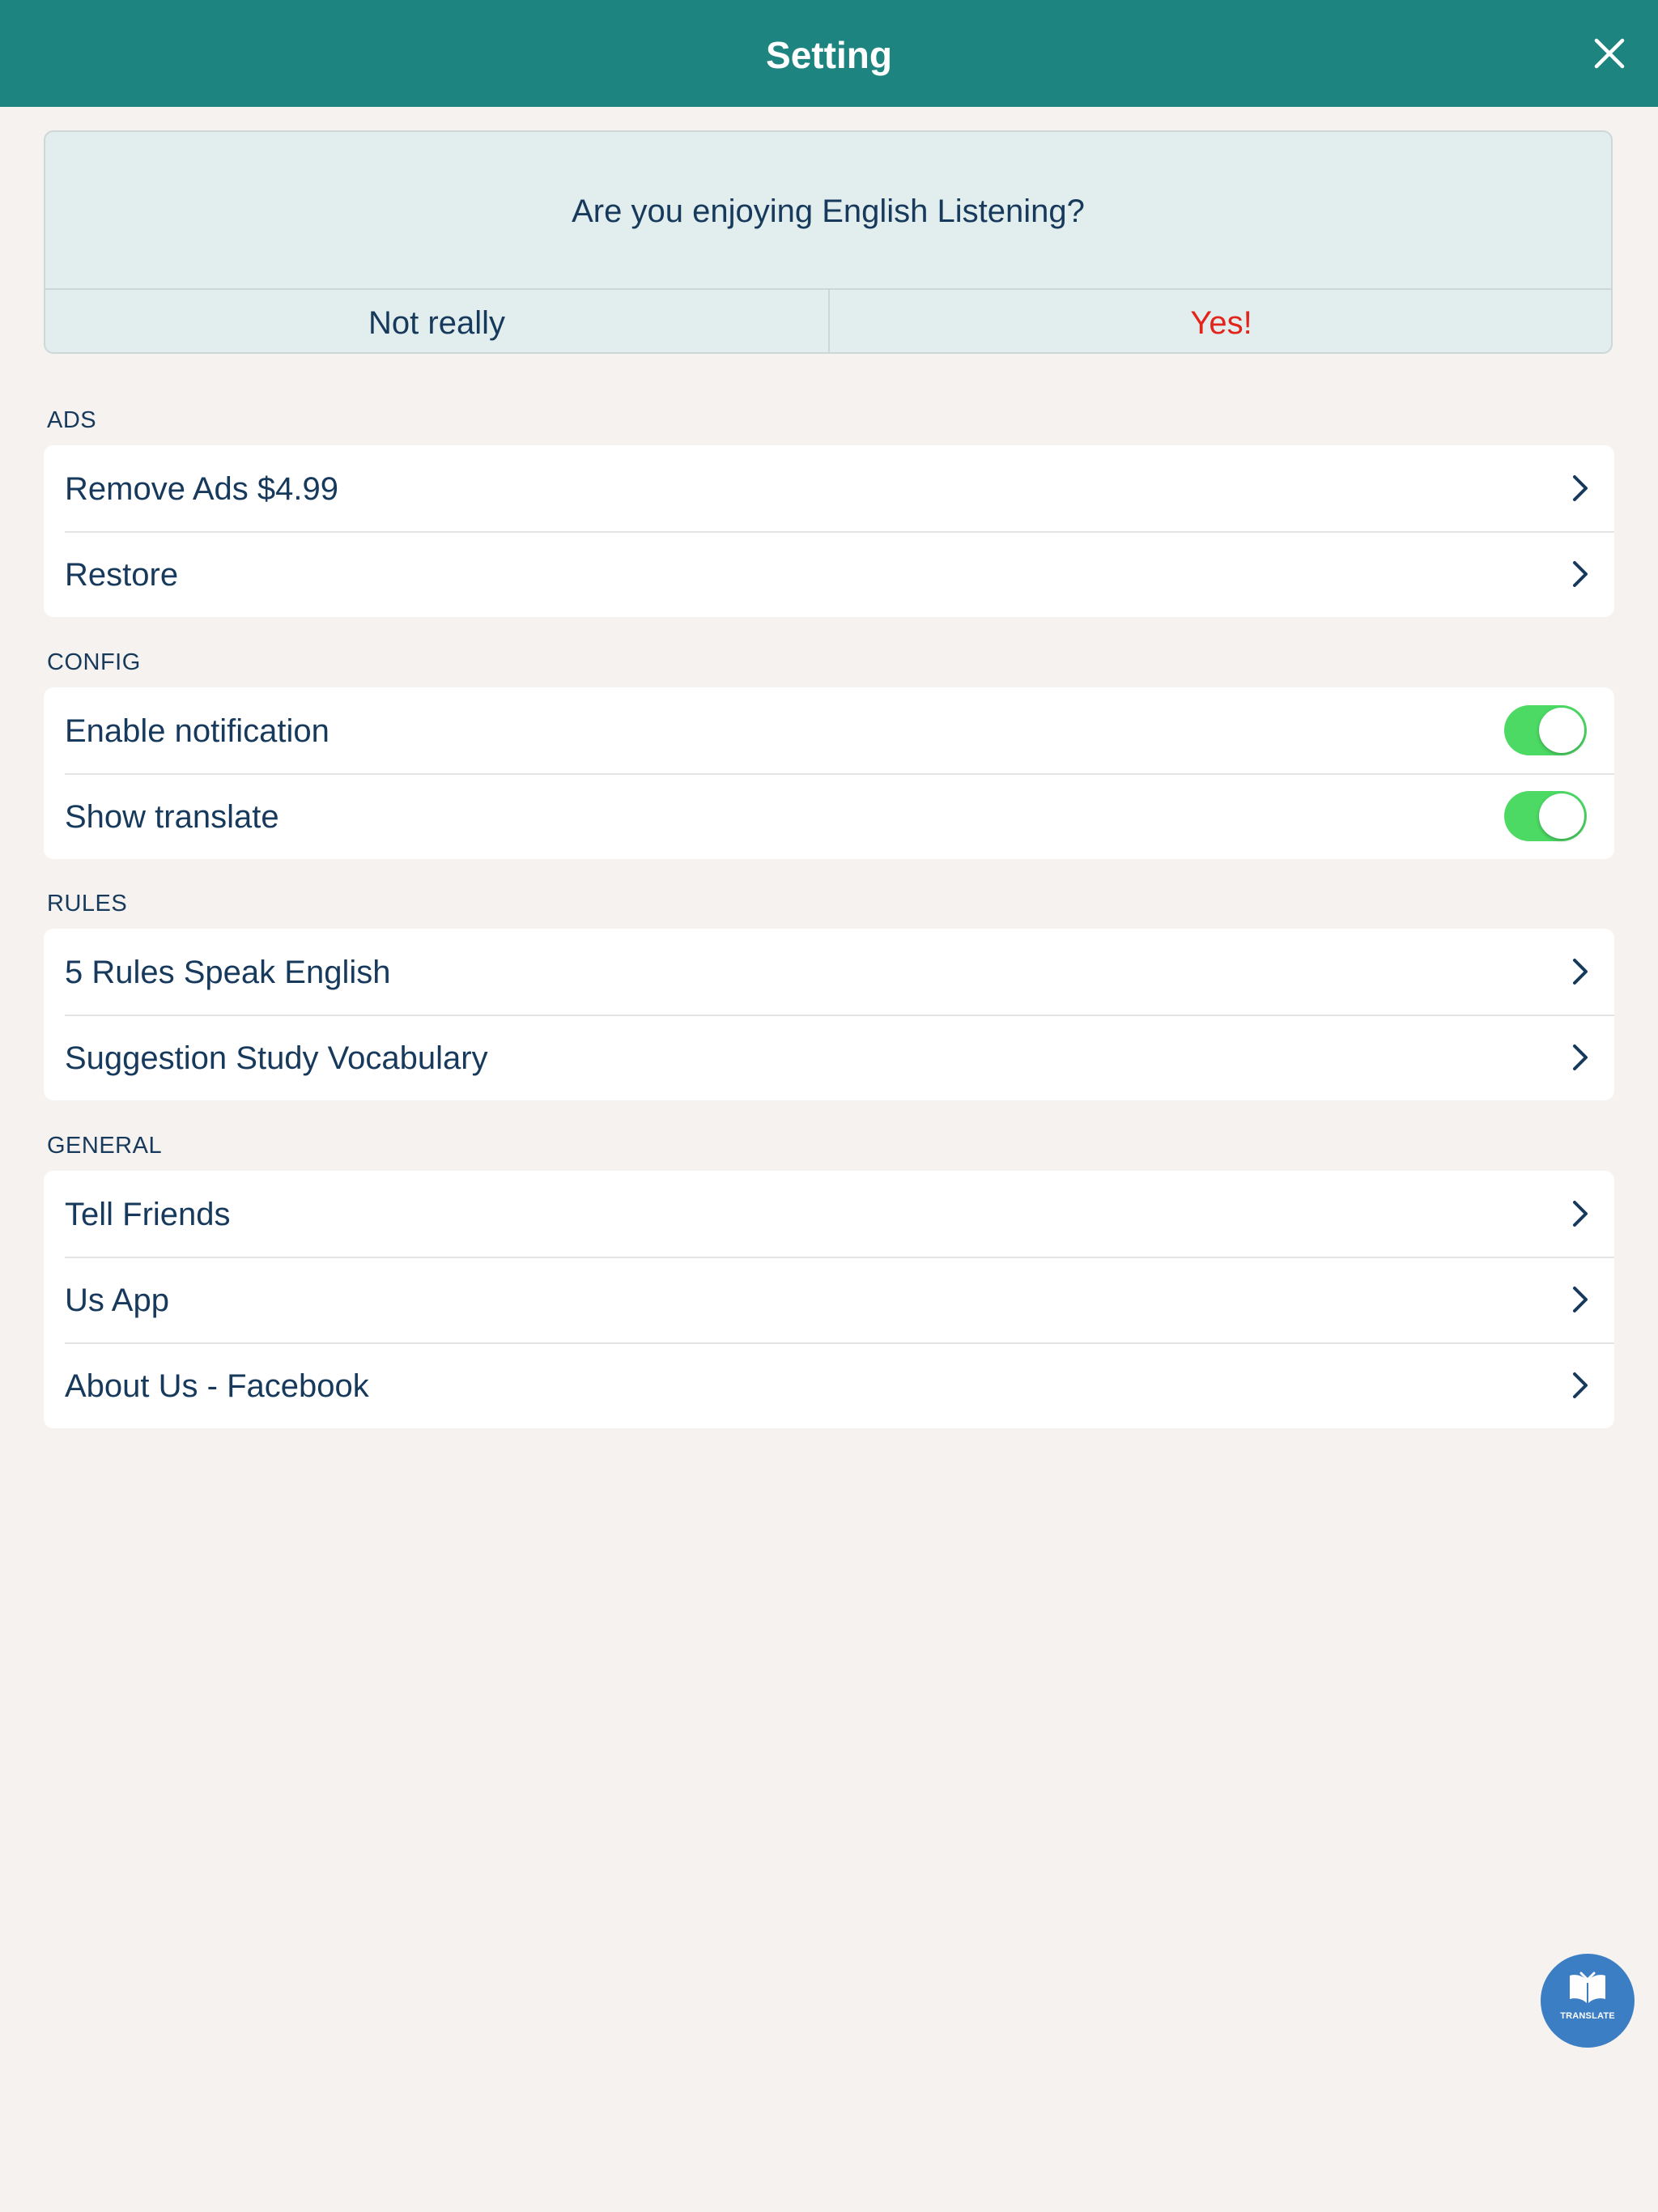 The width and height of the screenshot is (1658, 2212). I want to click on enable-notification-row: Enable notification, so click(829, 730).